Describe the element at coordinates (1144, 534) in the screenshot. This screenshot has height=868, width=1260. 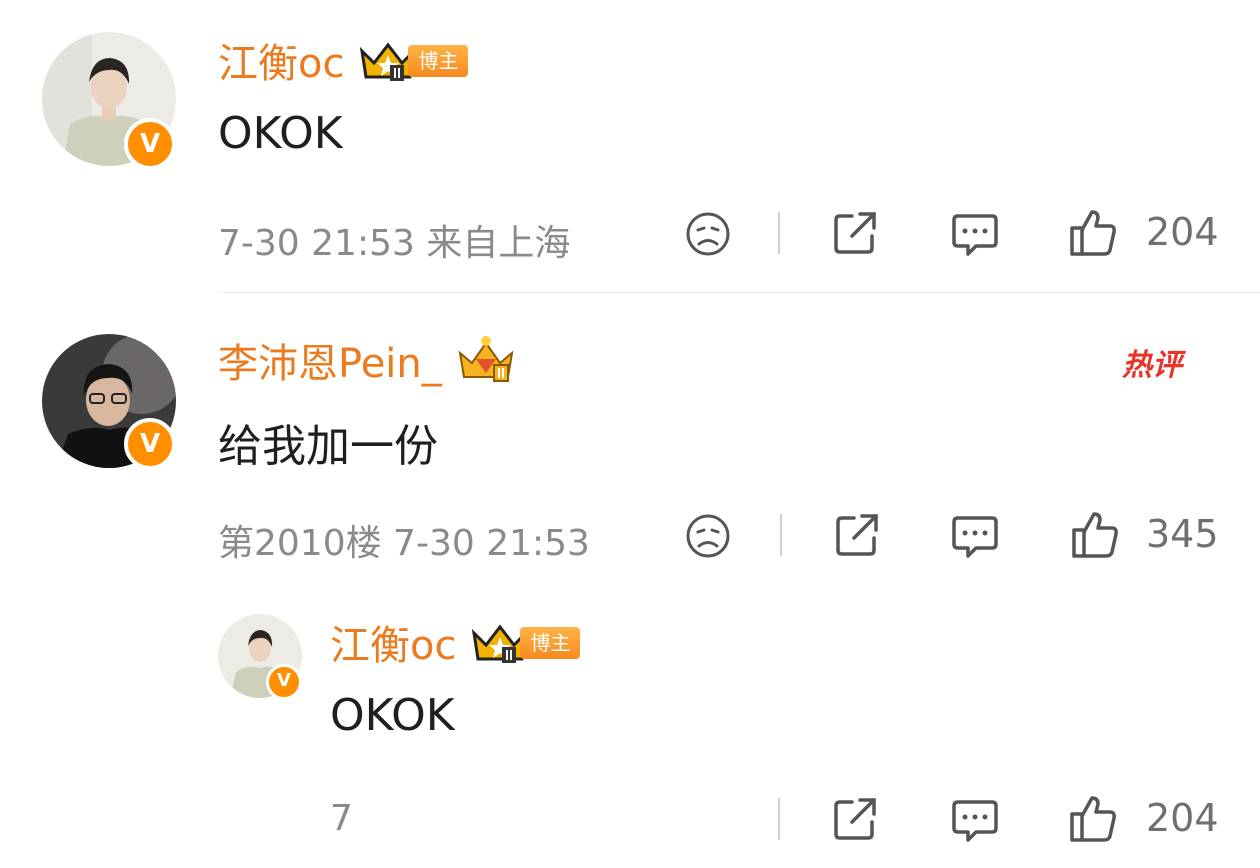
I see `like-button: 345` at that location.